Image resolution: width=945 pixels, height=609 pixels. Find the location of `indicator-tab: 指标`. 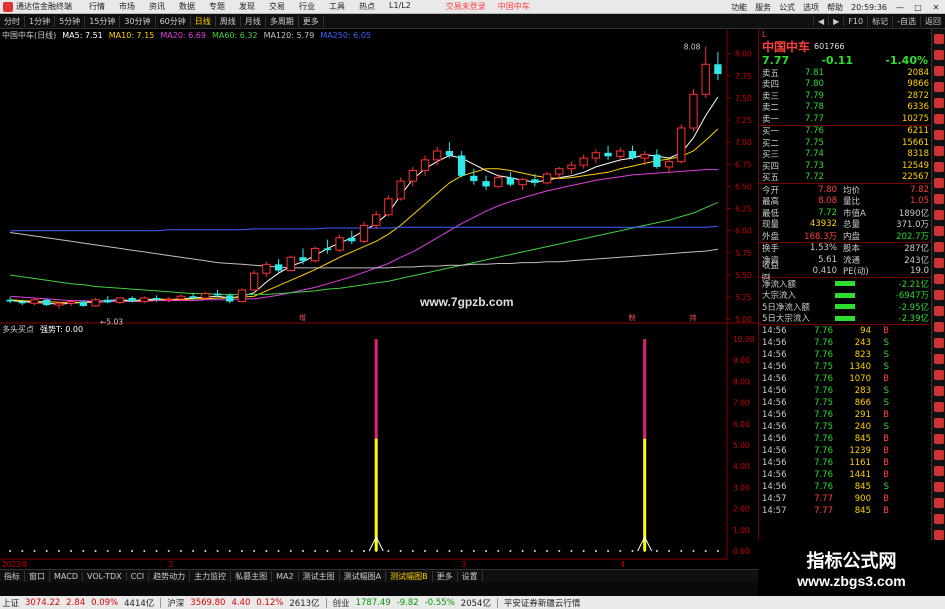

indicator-tab: 指标 is located at coordinates (12, 576).